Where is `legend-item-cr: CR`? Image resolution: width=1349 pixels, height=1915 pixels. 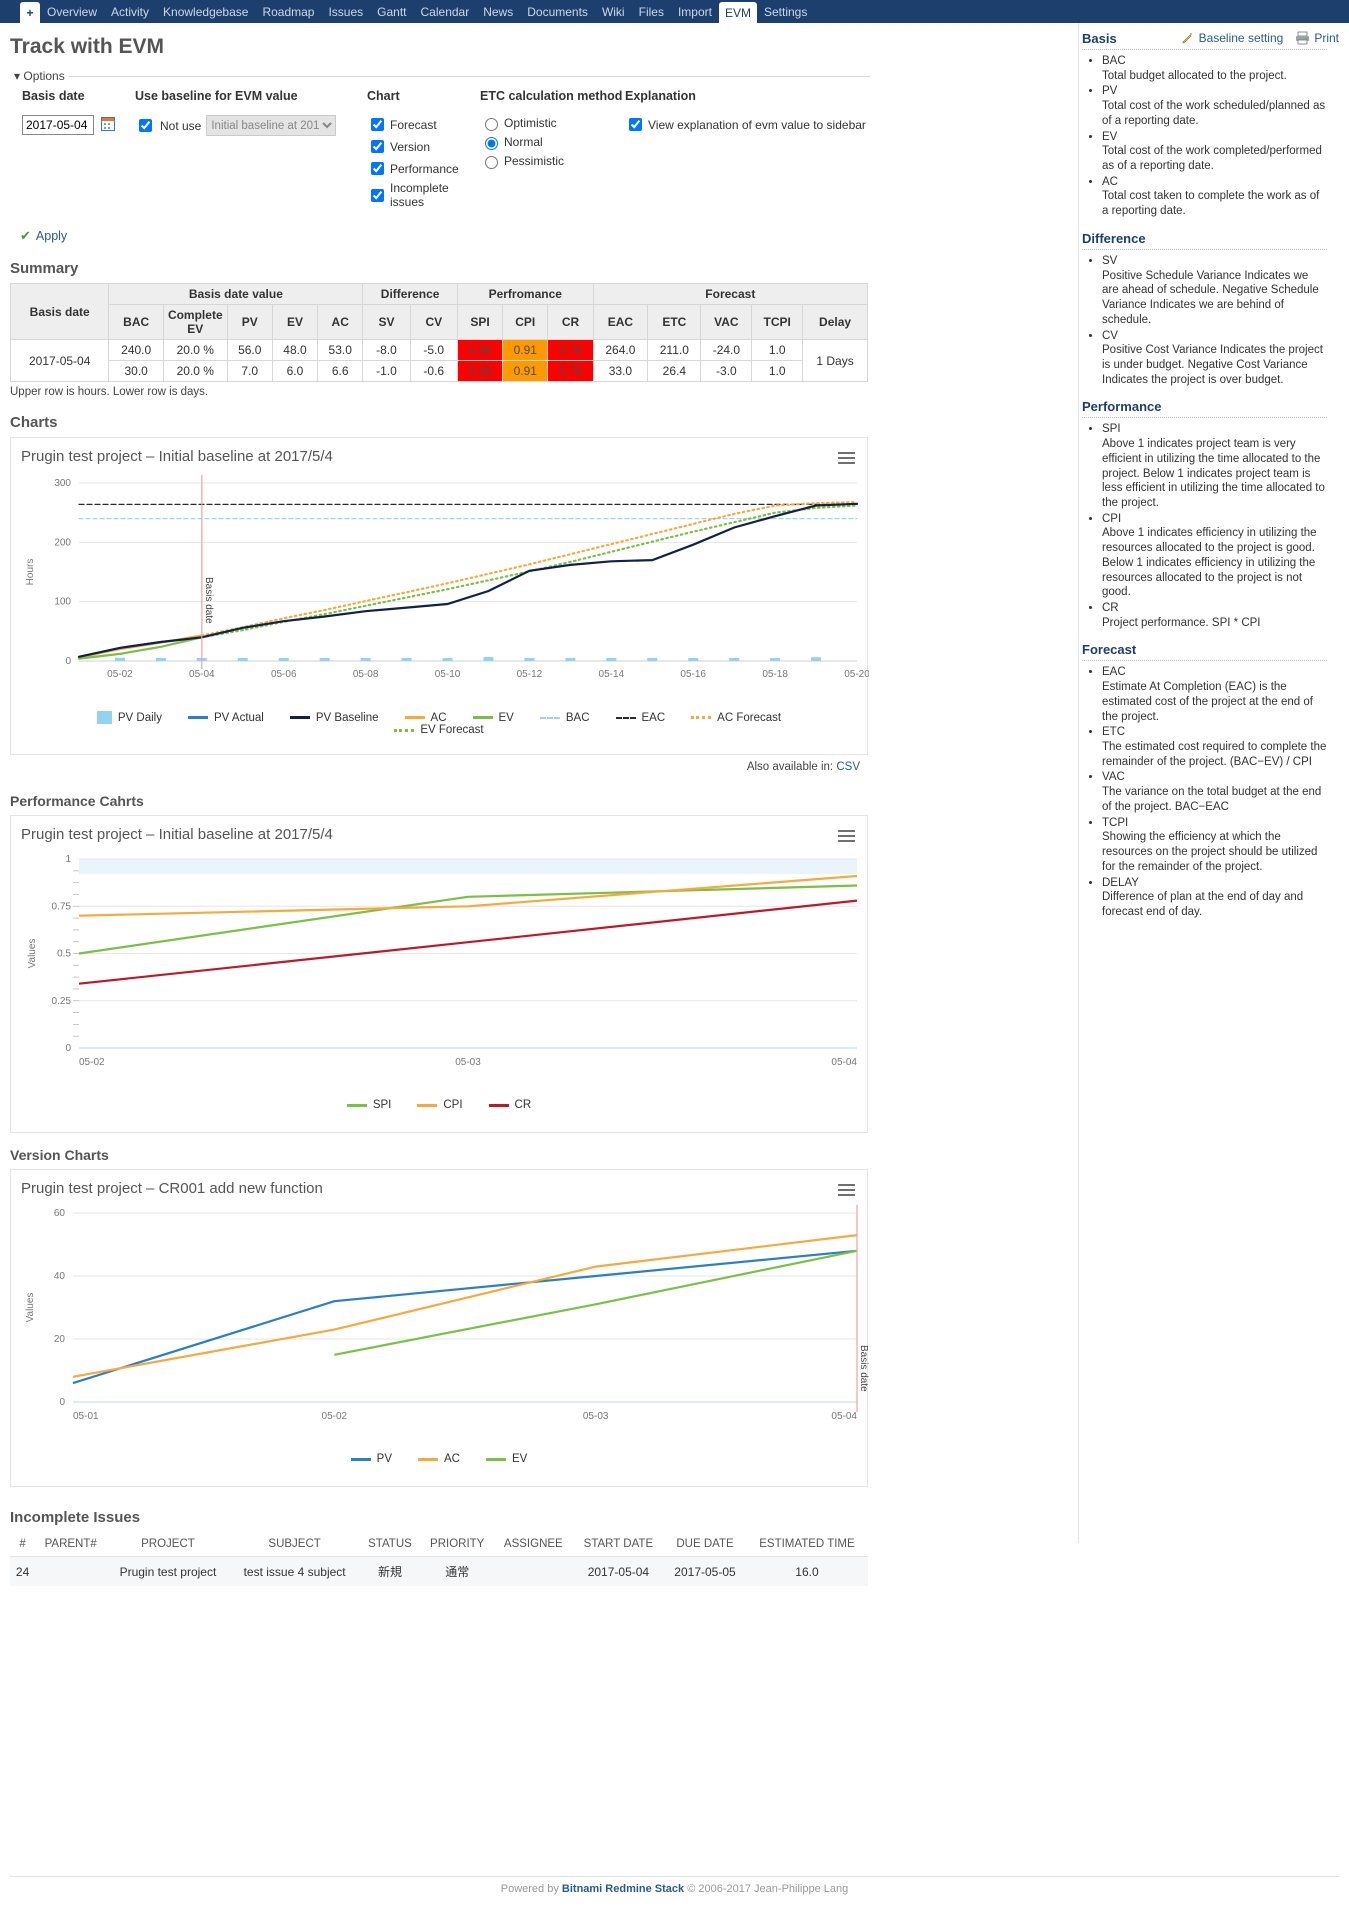
legend-item-cr: CR is located at coordinates (509, 1105).